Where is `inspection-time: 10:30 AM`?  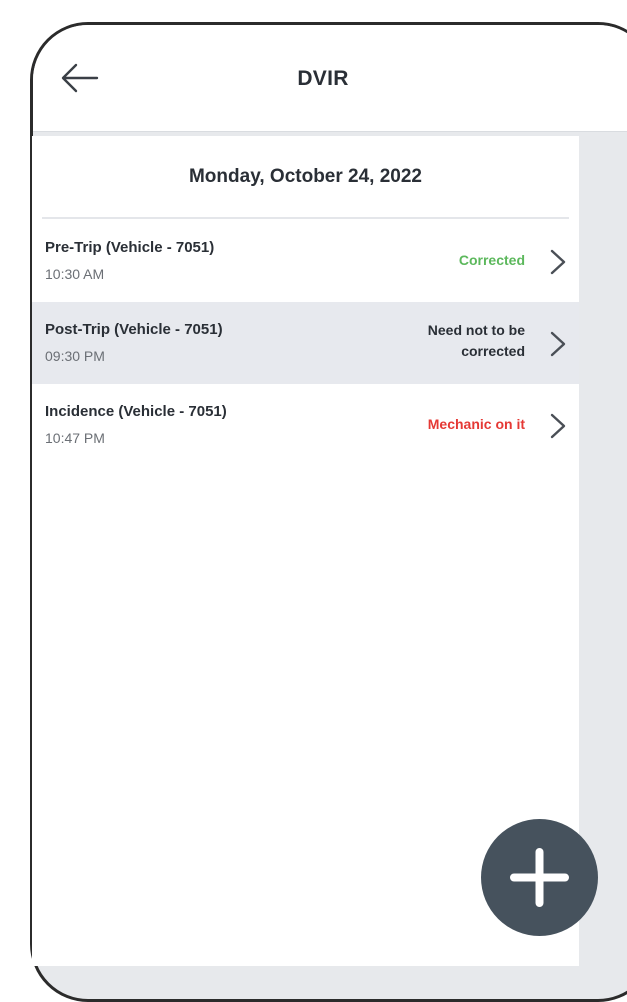 inspection-time: 10:30 AM is located at coordinates (75, 274).